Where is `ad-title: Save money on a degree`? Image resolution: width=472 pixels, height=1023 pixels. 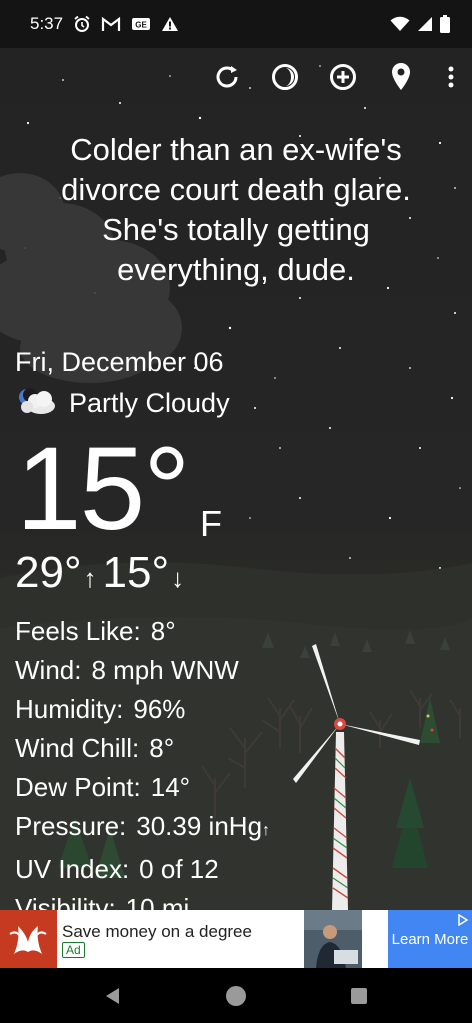
ad-title: Save money on a degree is located at coordinates (157, 932).